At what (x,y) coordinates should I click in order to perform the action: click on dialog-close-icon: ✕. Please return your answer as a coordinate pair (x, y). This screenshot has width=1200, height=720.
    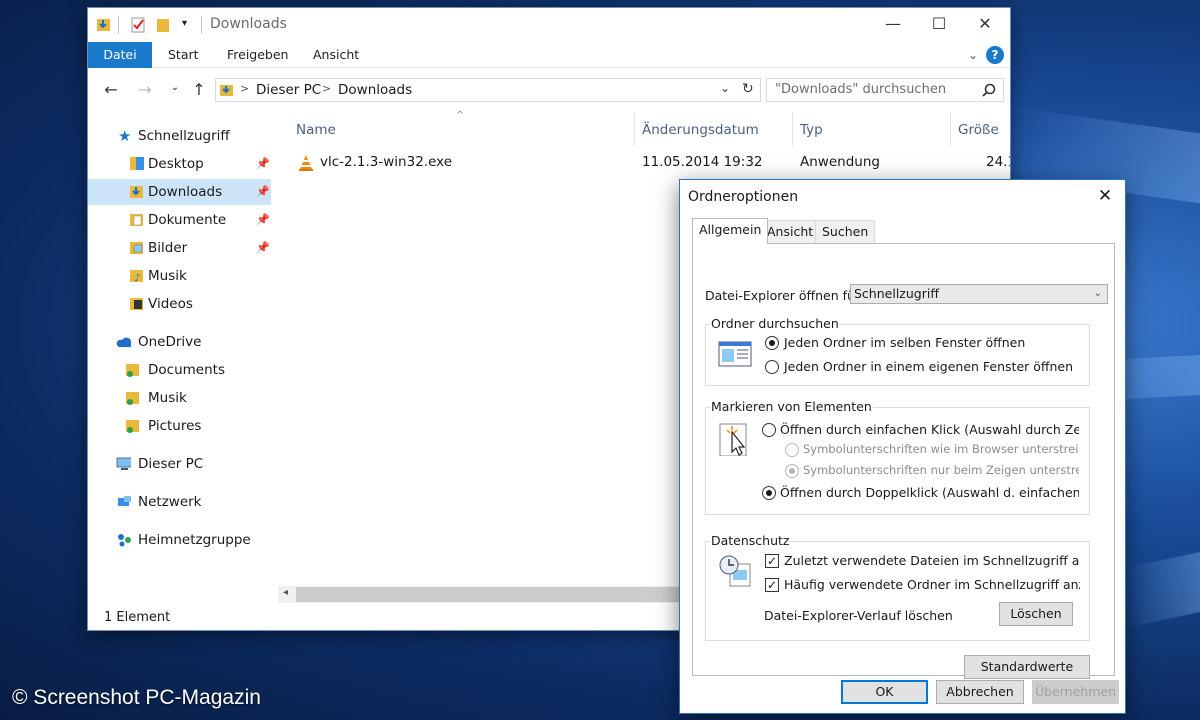
    Looking at the image, I should click on (1105, 196).